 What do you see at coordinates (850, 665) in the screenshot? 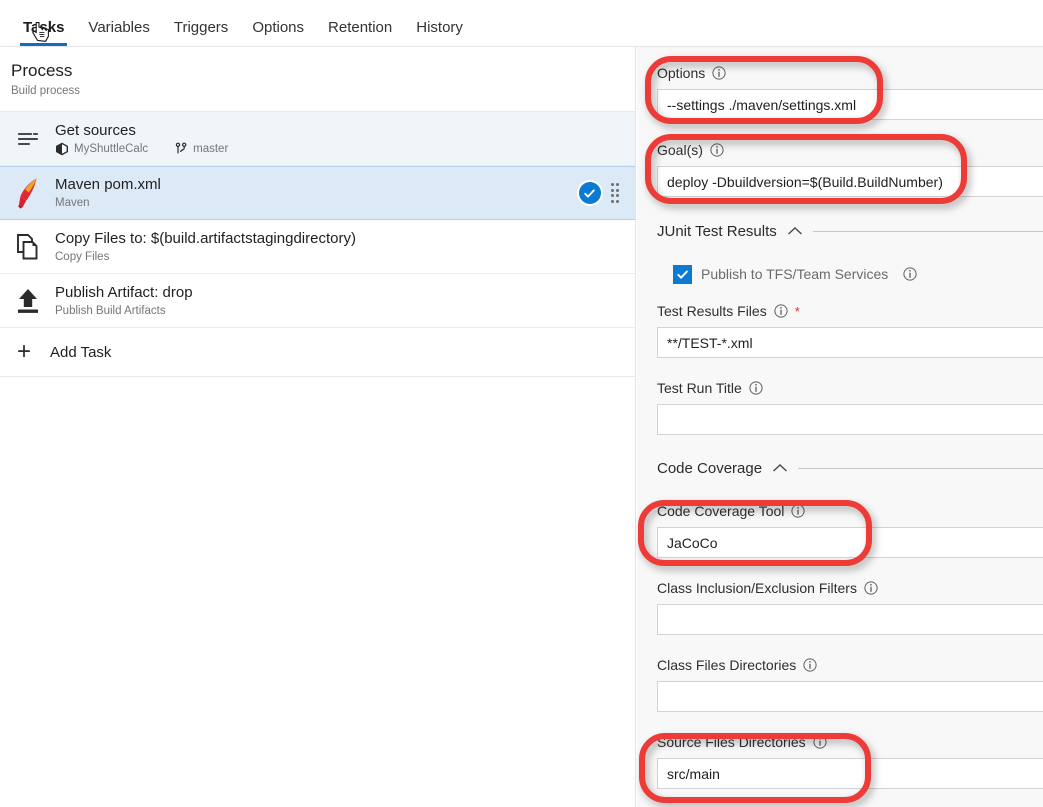
I see `class-files-dirs-label-row: Class Files Directories` at bounding box center [850, 665].